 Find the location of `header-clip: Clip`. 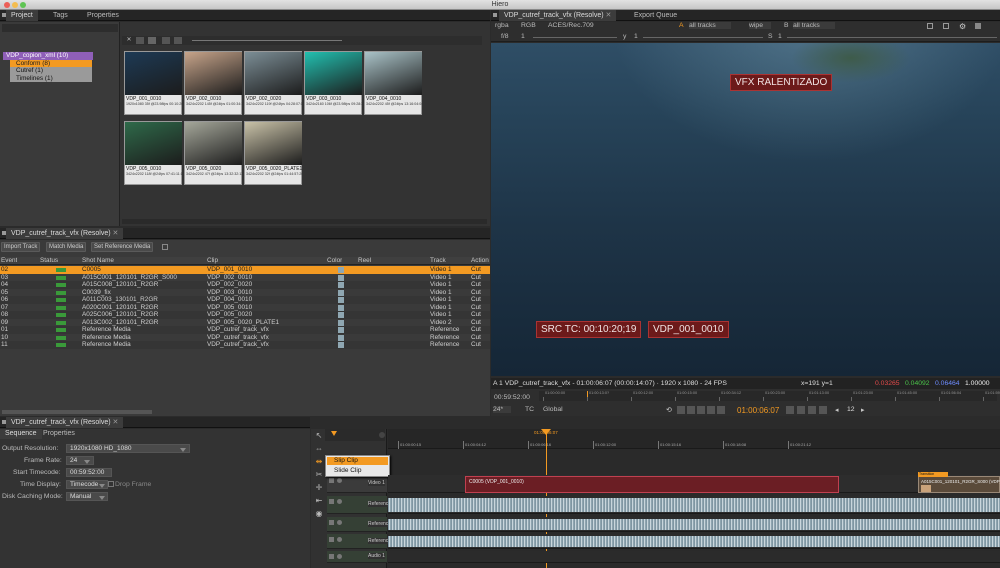

header-clip: Clip is located at coordinates (212, 261).